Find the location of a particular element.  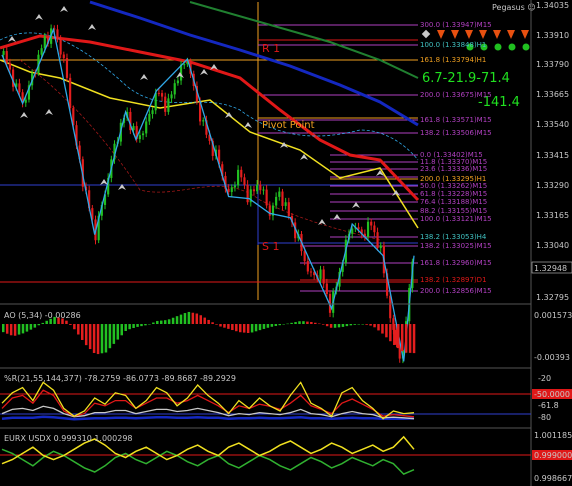

fib-label: 161.8 (1.32960)M15 is located at coordinates (456, 263).